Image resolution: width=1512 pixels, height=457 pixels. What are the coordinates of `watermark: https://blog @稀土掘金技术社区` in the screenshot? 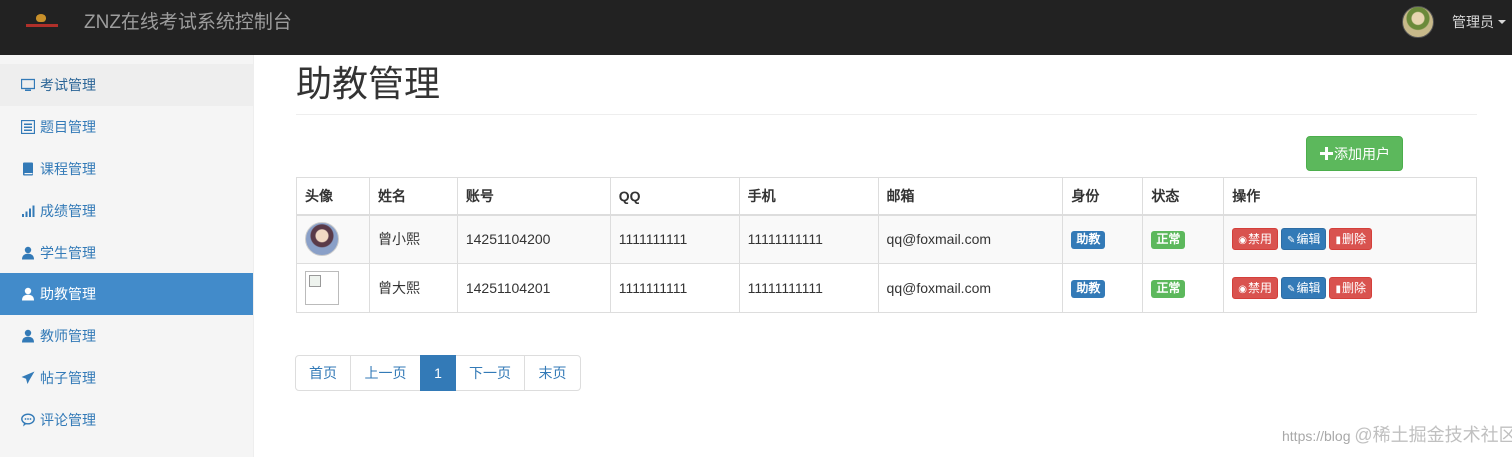 It's located at (1397, 434).